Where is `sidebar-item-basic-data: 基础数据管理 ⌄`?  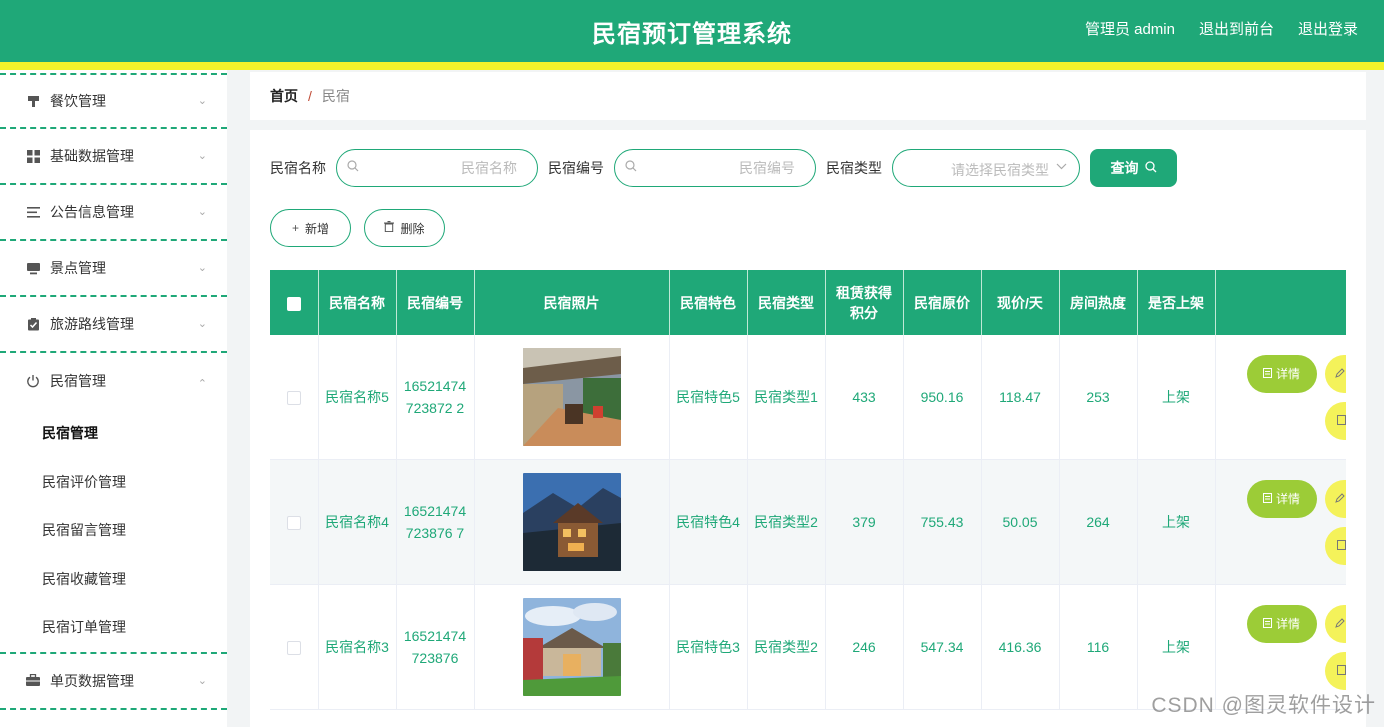 sidebar-item-basic-data: 基础数据管理 ⌄ is located at coordinates (113, 157).